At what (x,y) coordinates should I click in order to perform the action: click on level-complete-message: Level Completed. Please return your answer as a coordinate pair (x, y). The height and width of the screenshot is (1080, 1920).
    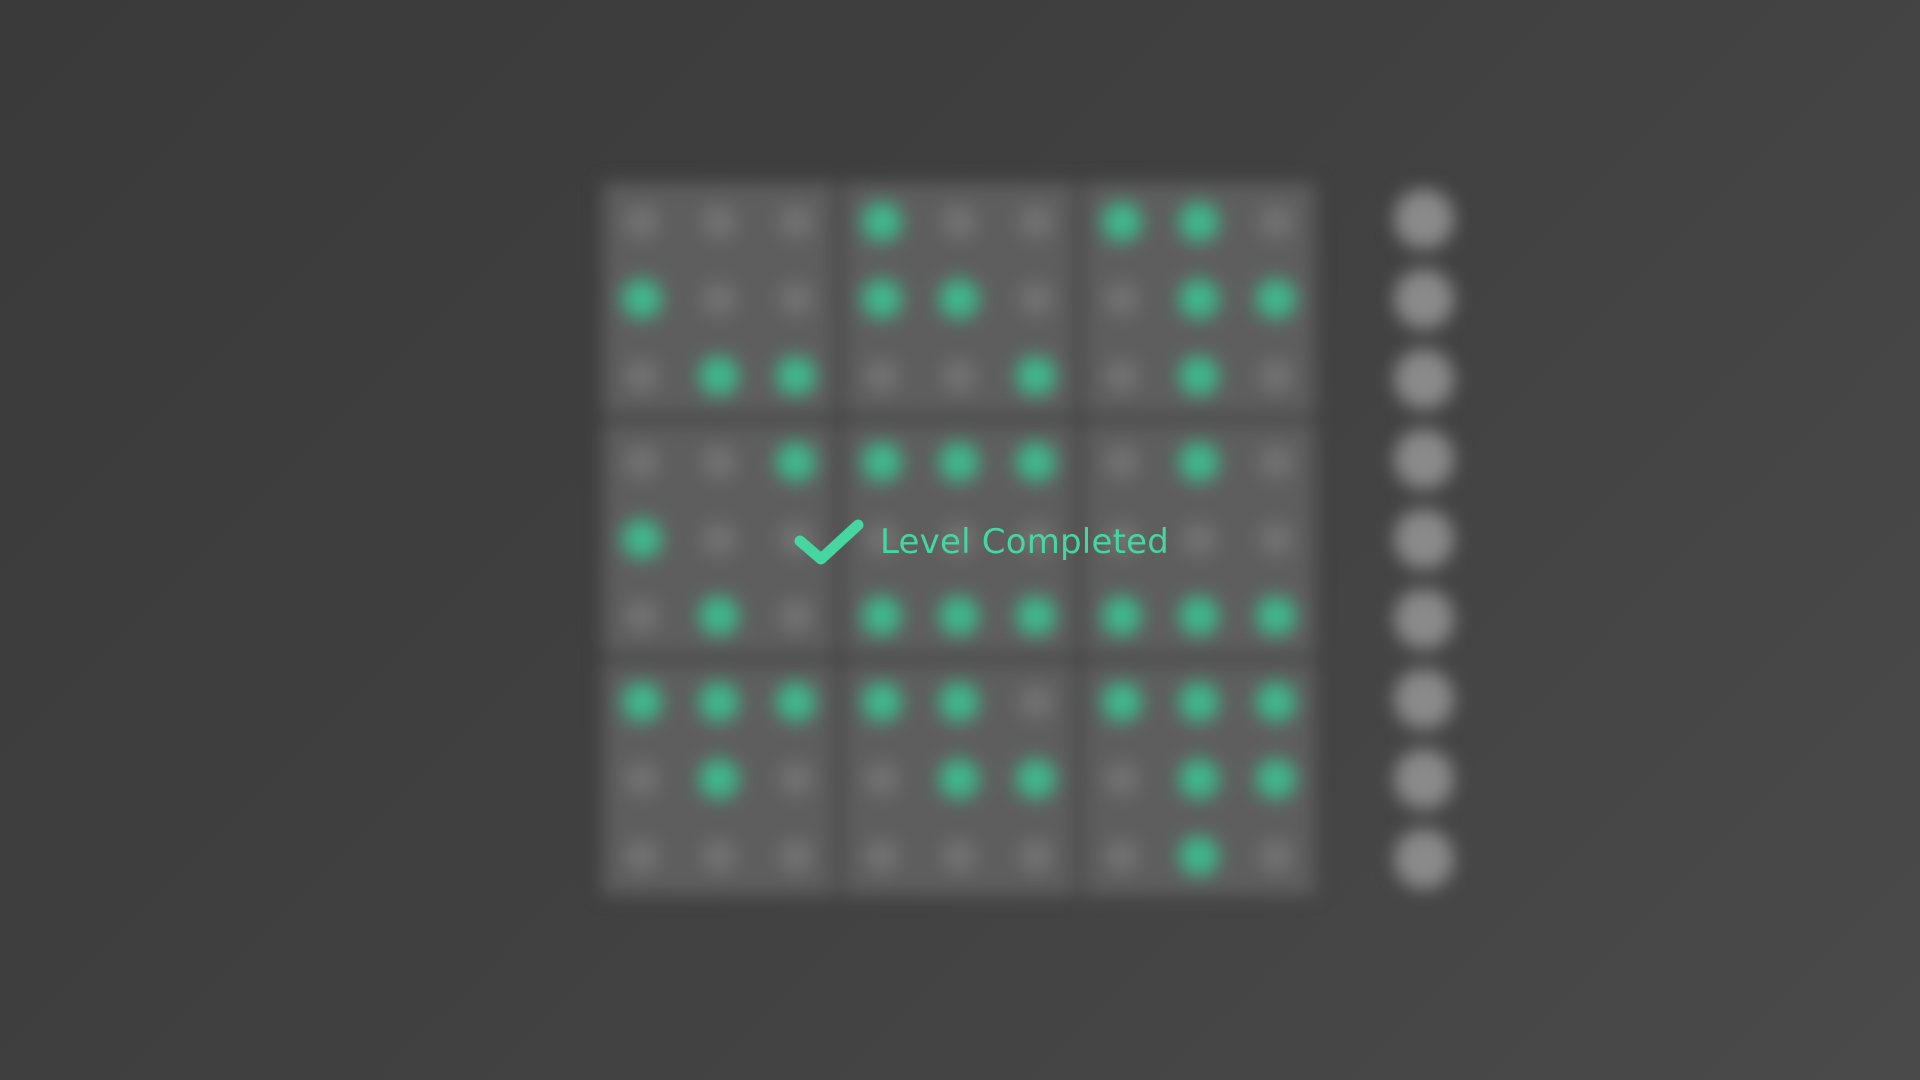
    Looking at the image, I should click on (1024, 542).